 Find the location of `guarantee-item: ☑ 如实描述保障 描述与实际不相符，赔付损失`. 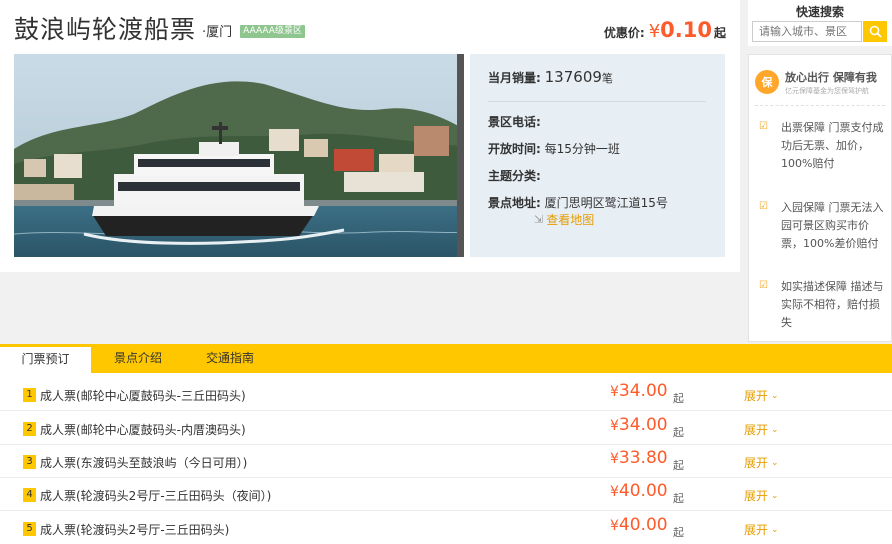

guarantee-item: ☑ 如实描述保障 描述与实际不相符，赔付损失 is located at coordinates (823, 305).